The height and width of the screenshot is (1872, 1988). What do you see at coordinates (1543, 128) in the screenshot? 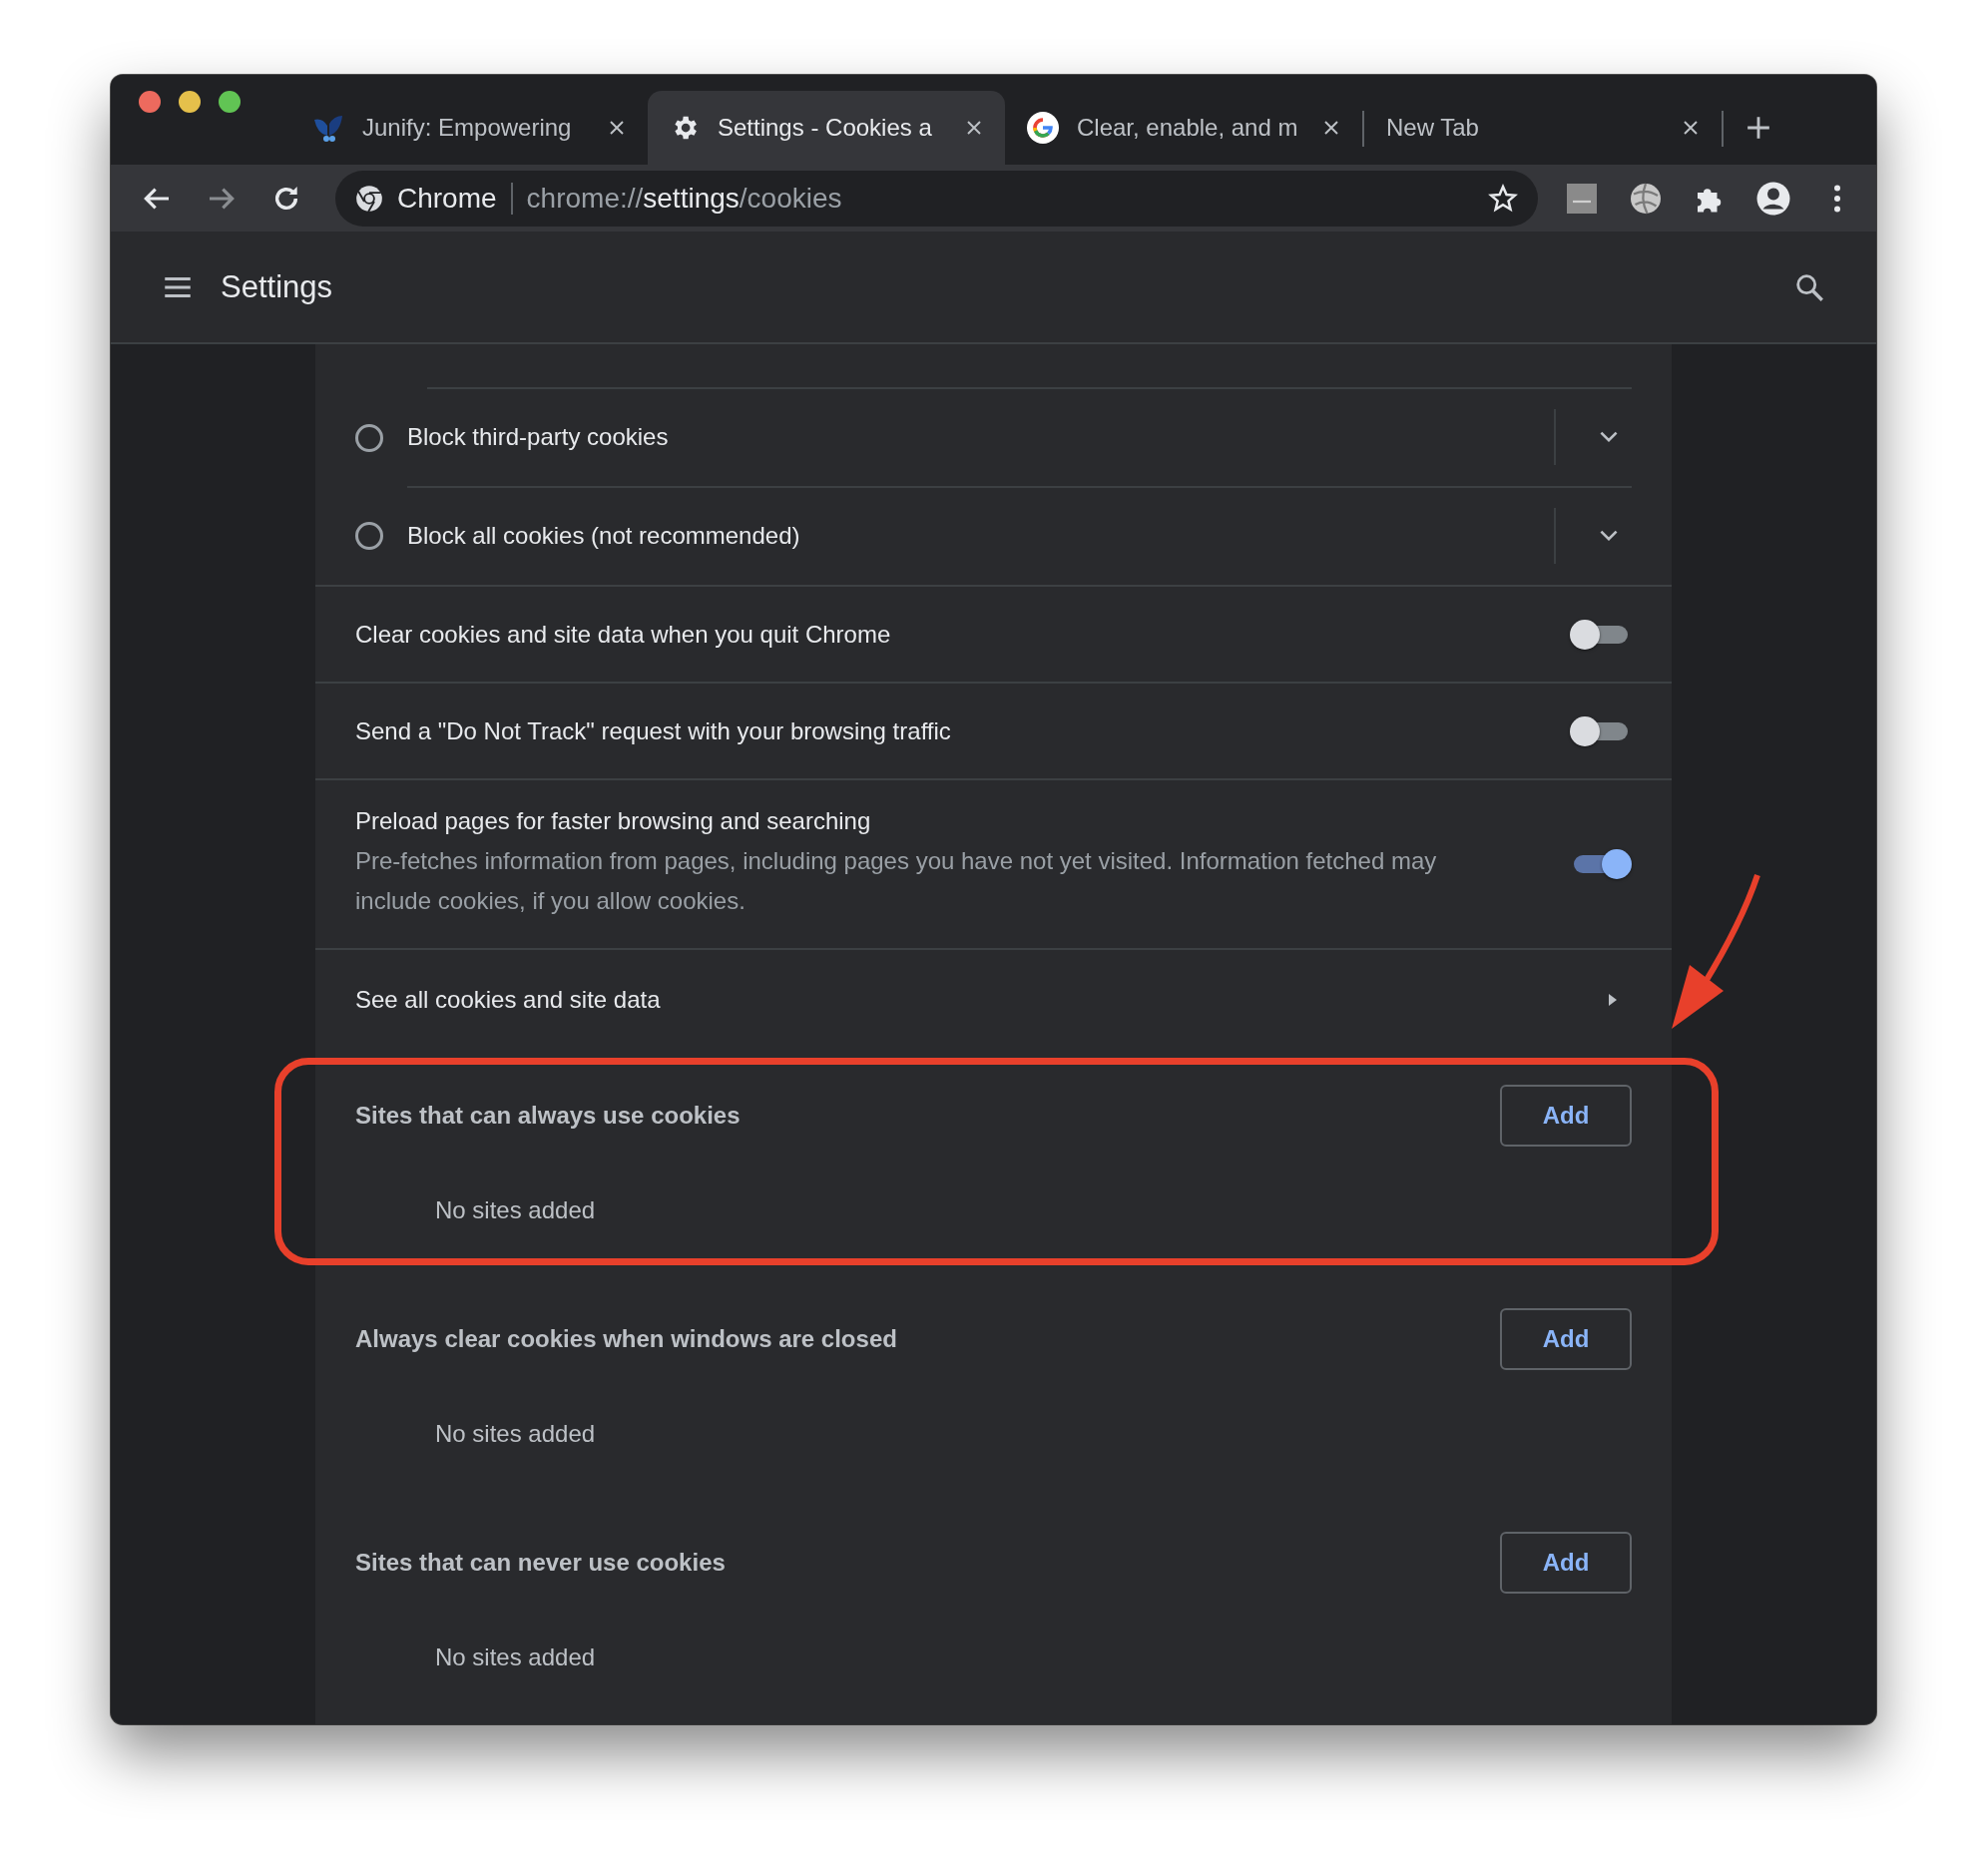
I see `browser-tab: New Tab` at bounding box center [1543, 128].